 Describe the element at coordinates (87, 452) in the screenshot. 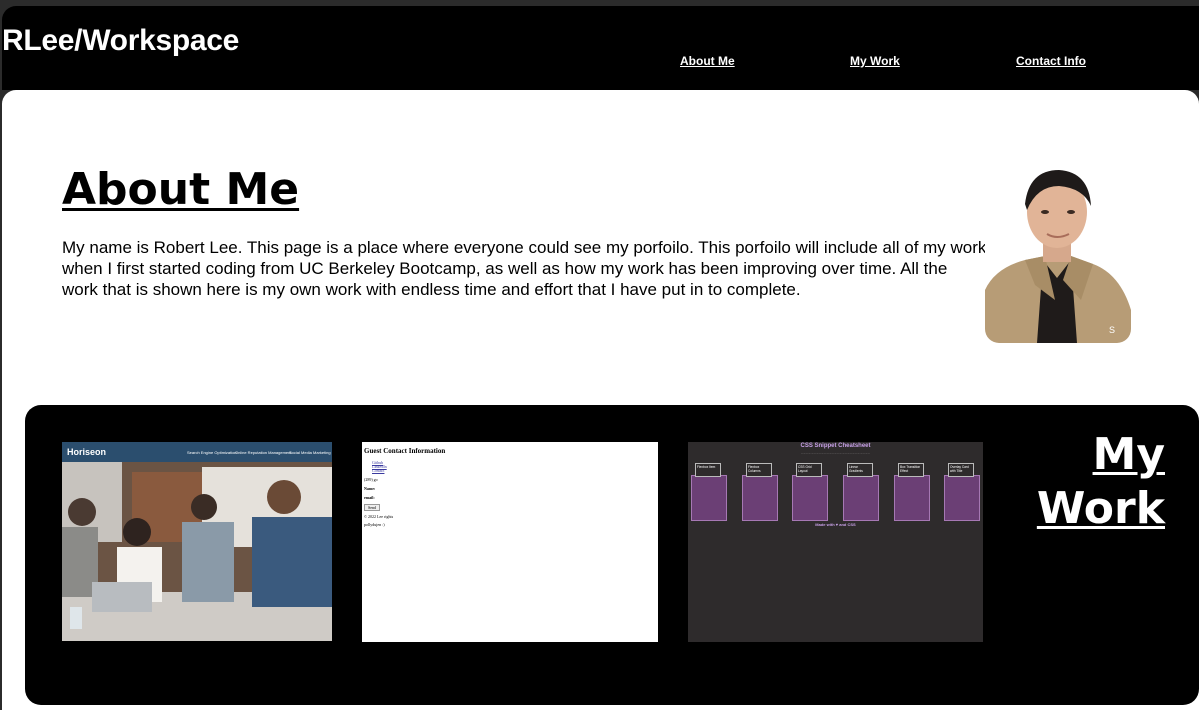

I see `horiseon-logo: Horiseon` at that location.